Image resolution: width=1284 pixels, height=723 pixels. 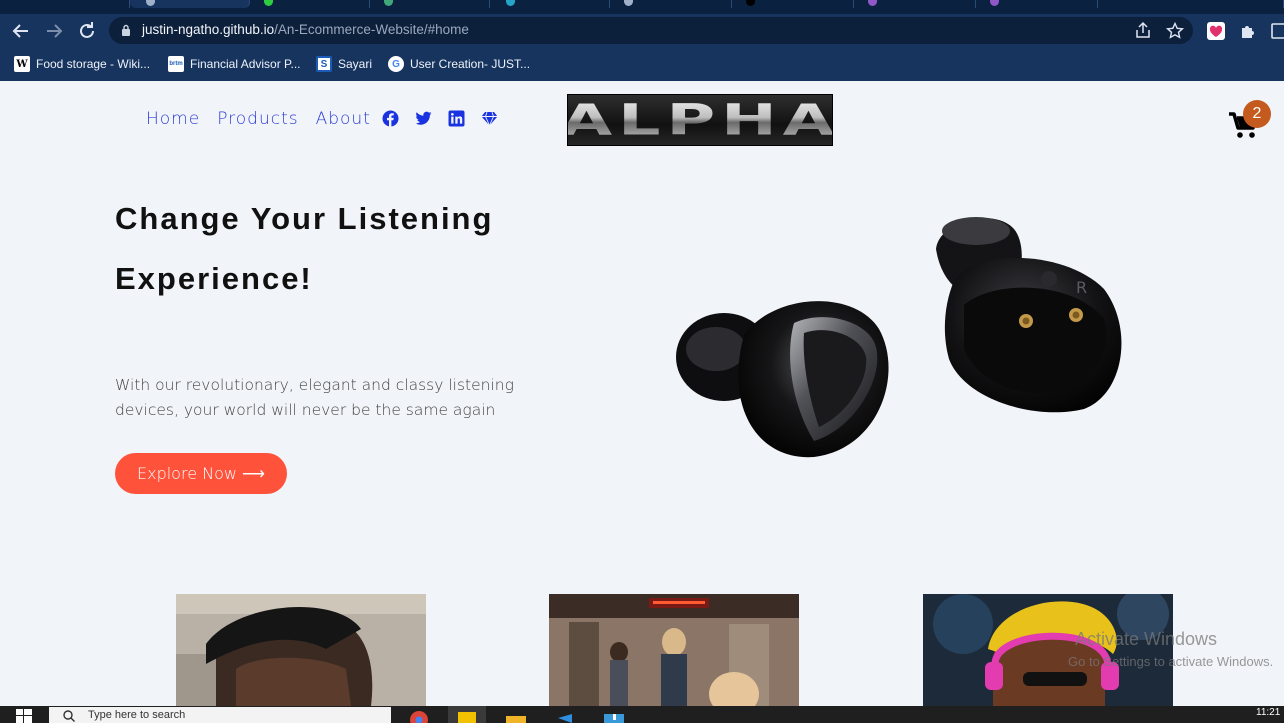 I want to click on app-blue-icon, so click(x=614, y=714).